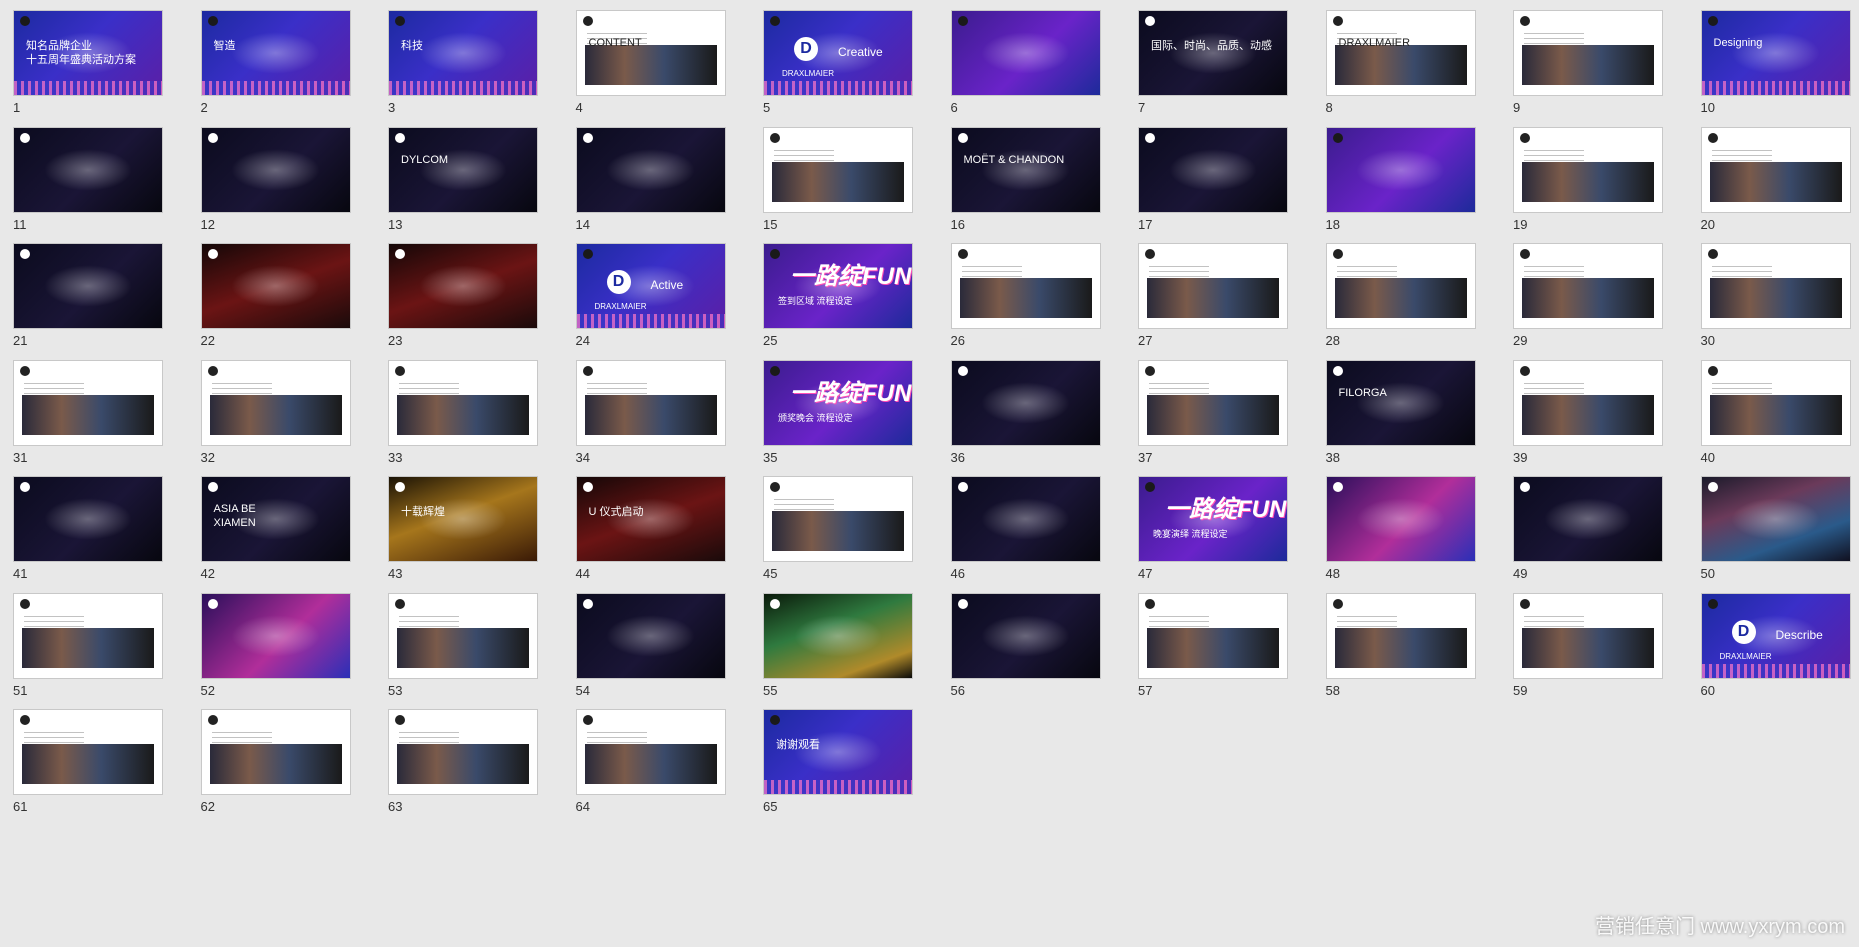 This screenshot has width=1859, height=947. Describe the element at coordinates (224, 46) in the screenshot. I see `slide-title-text: 智造` at that location.